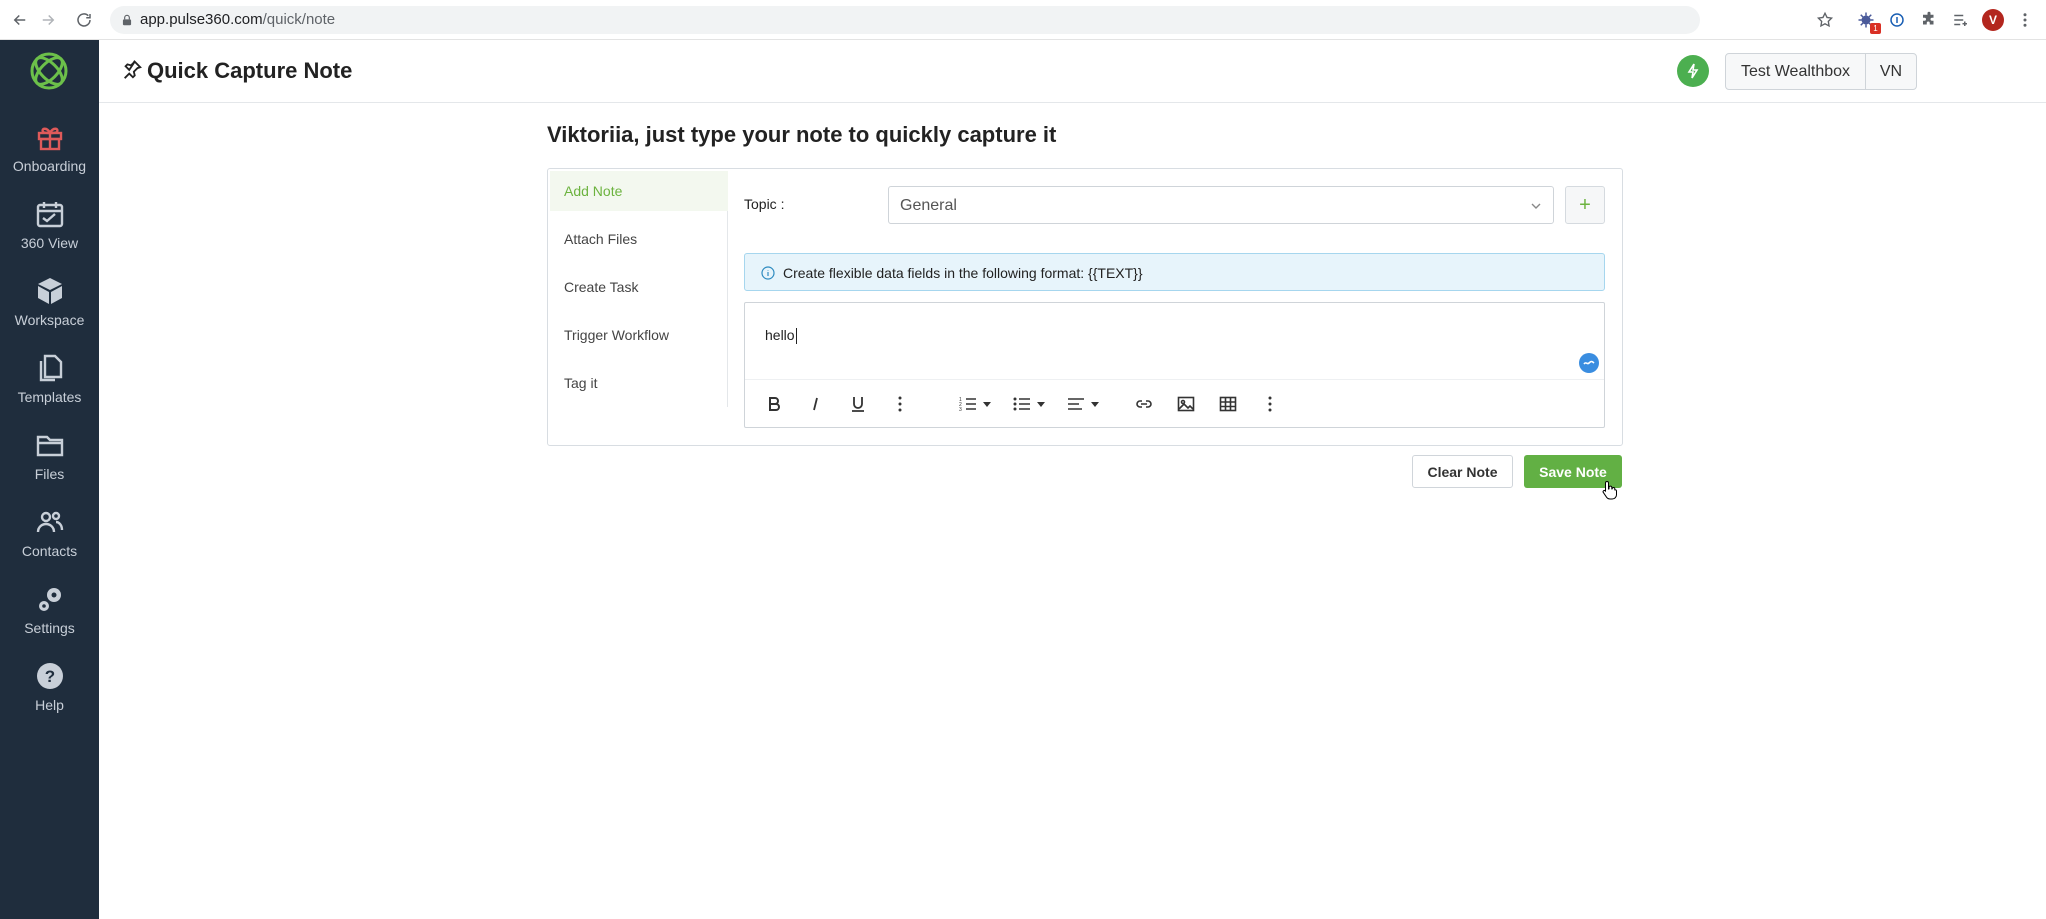 This screenshot has width=2046, height=919. What do you see at coordinates (49, 446) in the screenshot?
I see `folder-icon` at bounding box center [49, 446].